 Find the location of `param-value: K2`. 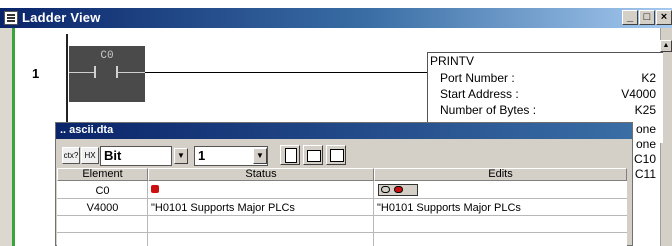

param-value: K2 is located at coordinates (648, 78).